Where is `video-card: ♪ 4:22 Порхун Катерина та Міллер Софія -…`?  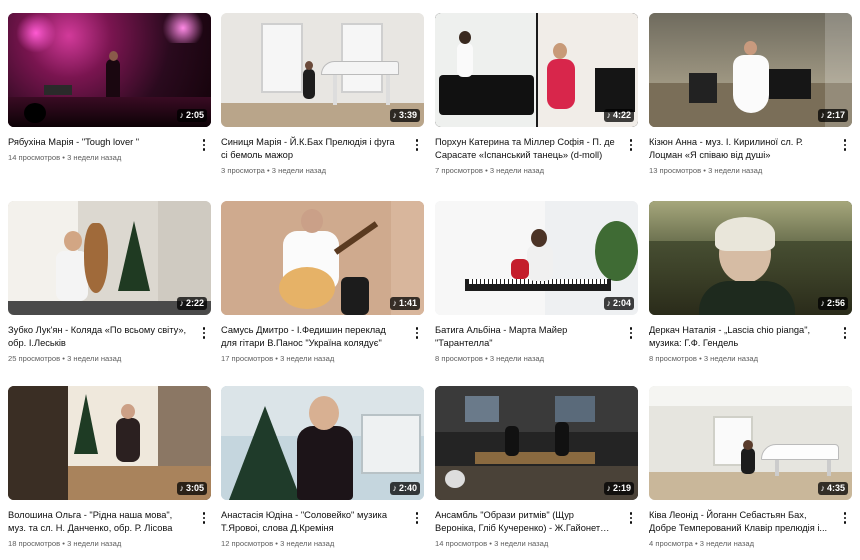
video-card: ♪ 4:22 Порхун Катерина та Міллер Софія -… is located at coordinates (536, 94).